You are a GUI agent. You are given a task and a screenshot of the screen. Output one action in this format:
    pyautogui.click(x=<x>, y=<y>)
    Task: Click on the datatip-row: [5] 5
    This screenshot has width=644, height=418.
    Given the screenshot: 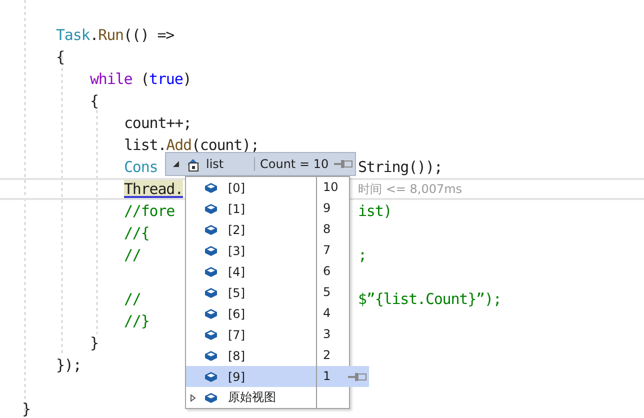 What is the action you would take?
    pyautogui.click(x=267, y=292)
    